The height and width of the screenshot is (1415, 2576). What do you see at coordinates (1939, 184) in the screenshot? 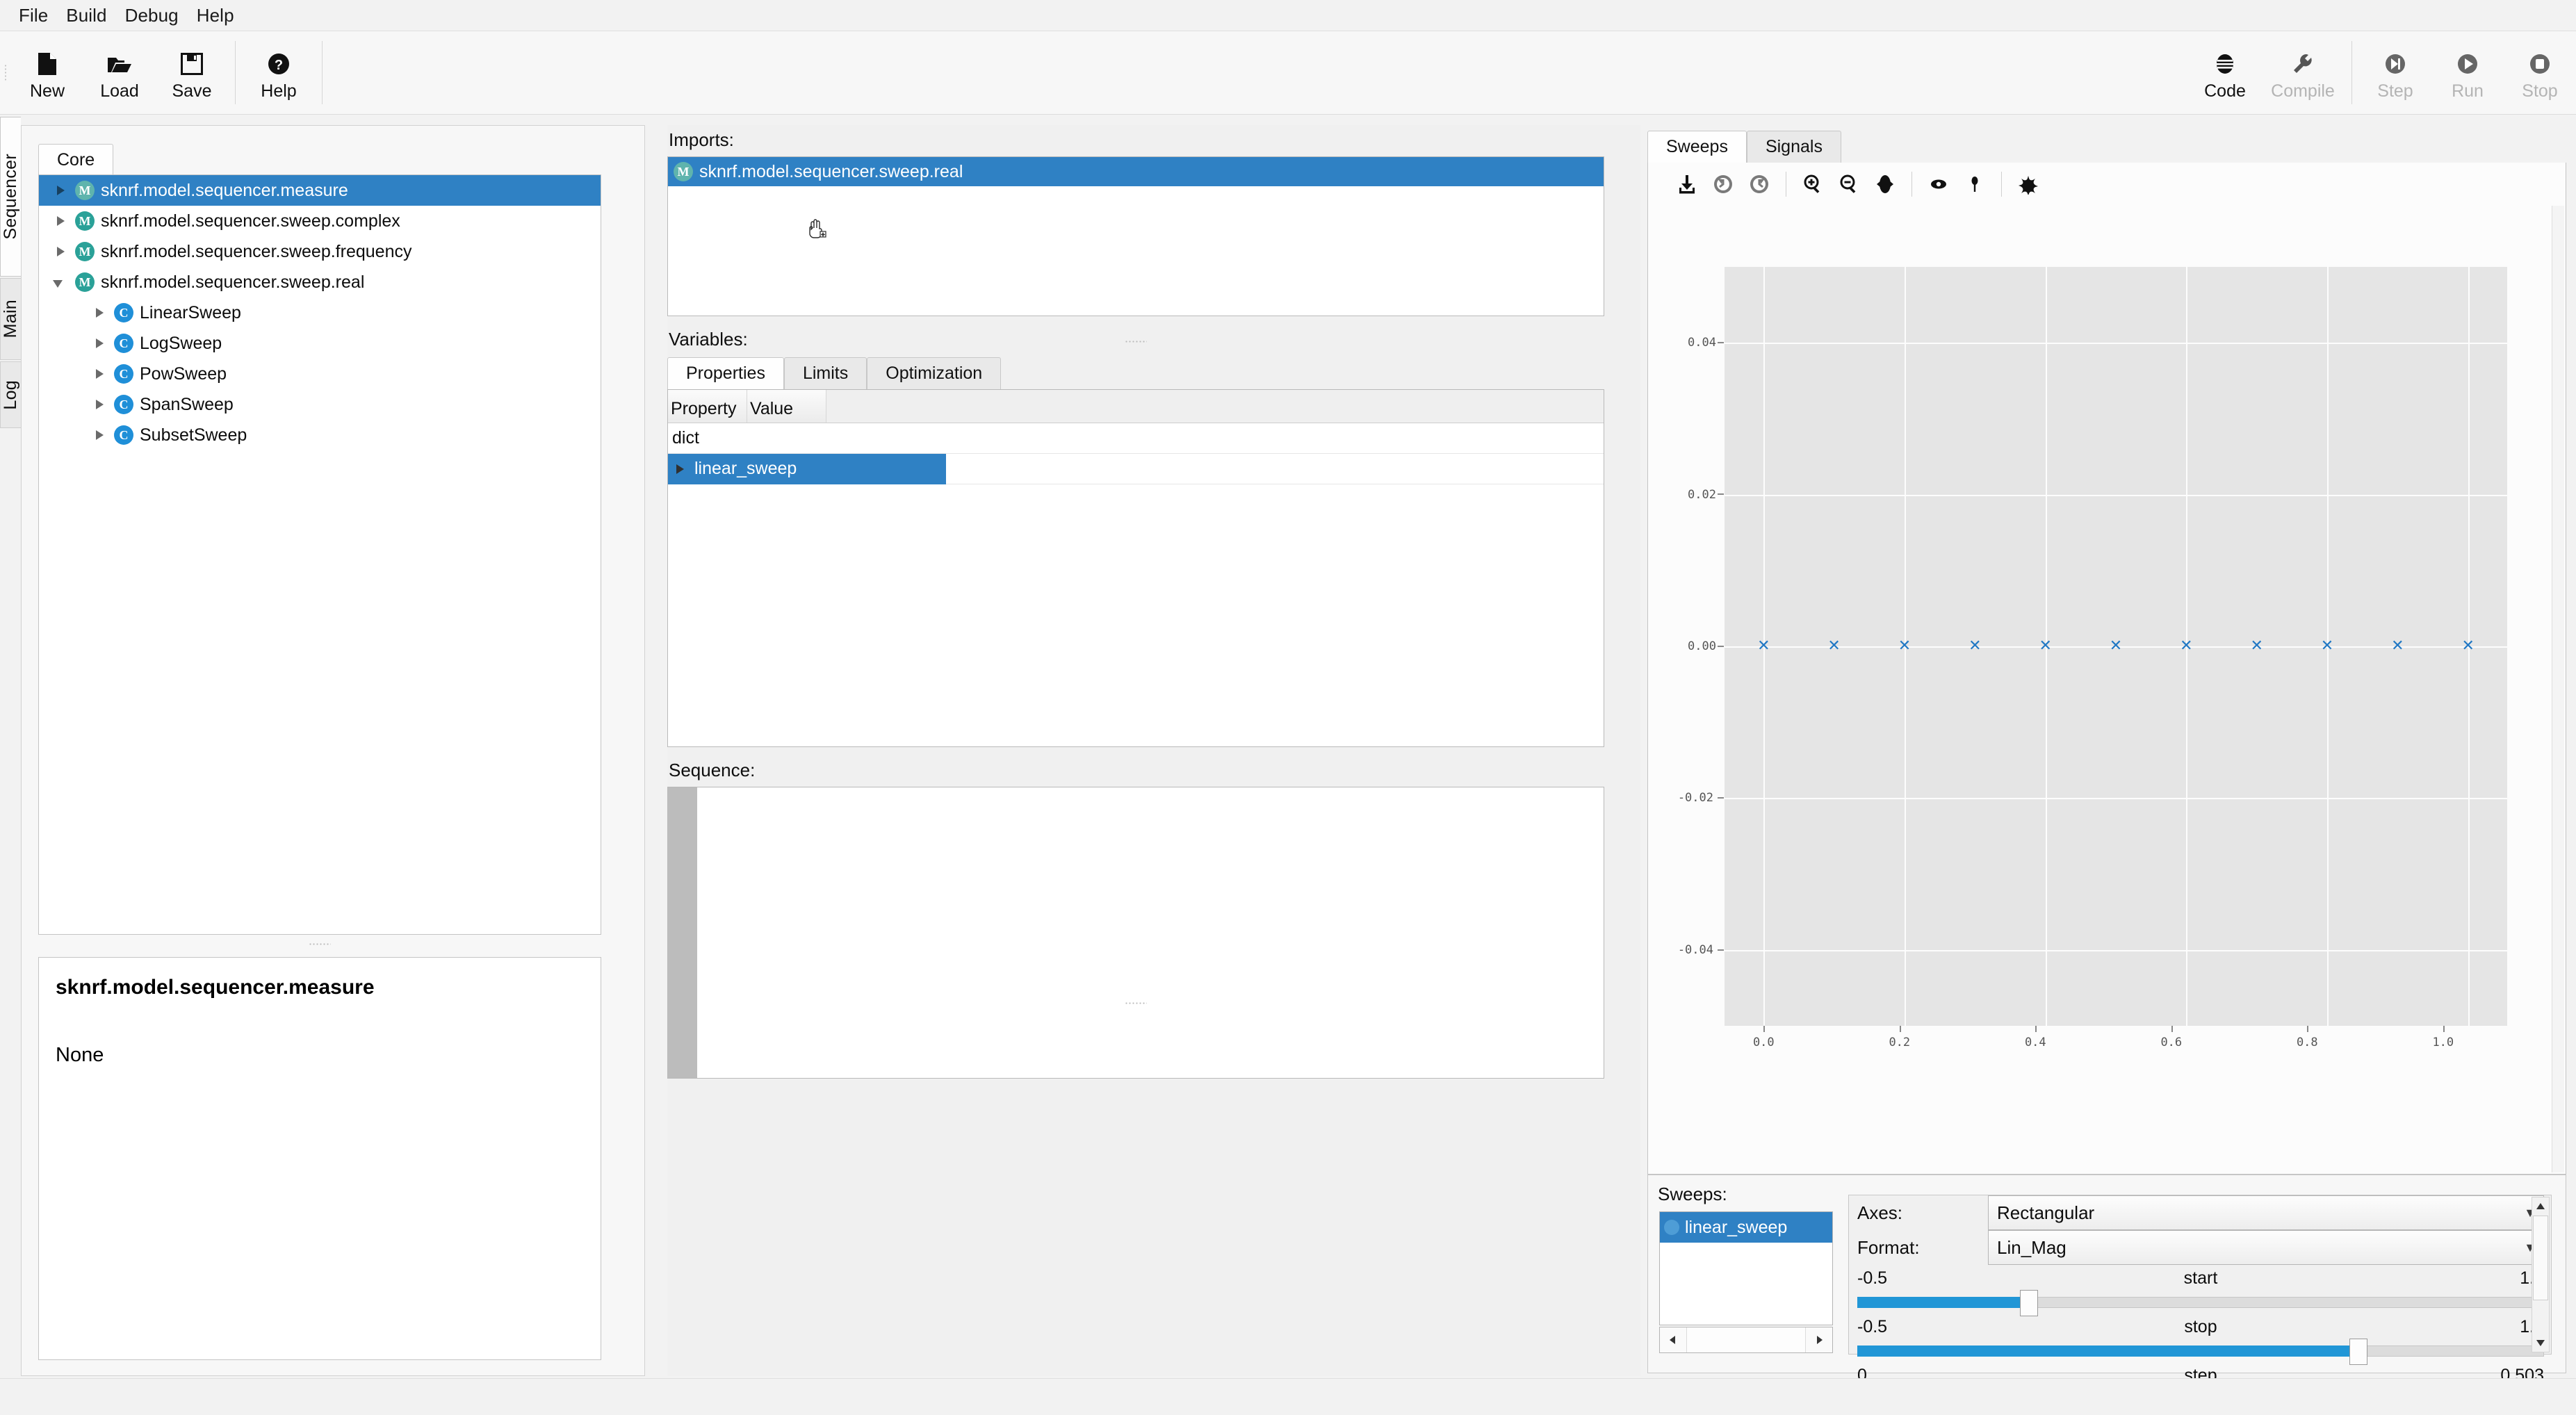
I see `eye-visibility-icon` at bounding box center [1939, 184].